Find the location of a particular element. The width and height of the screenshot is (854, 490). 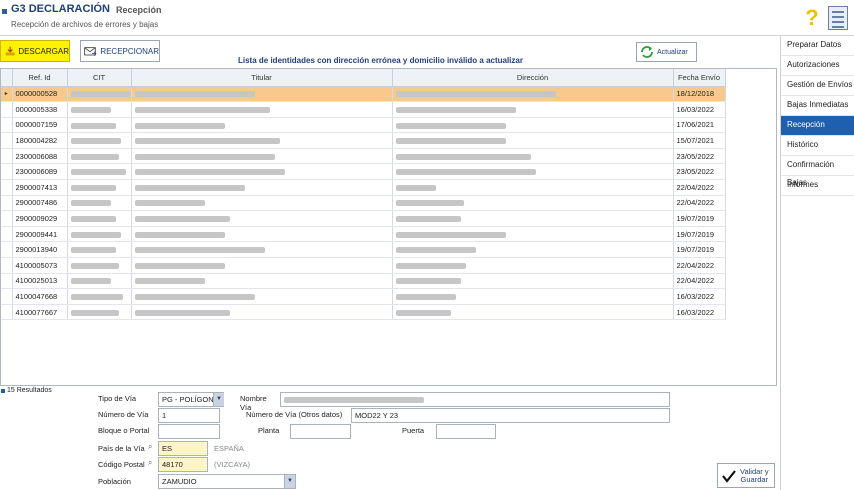

cell-fecha-envio: 17/06/2021 is located at coordinates (699, 125).